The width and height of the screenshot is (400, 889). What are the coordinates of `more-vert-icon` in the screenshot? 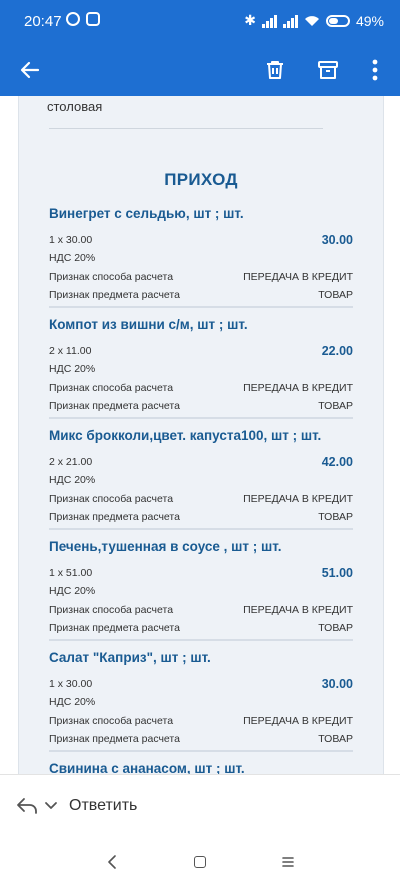 It's located at (375, 70).